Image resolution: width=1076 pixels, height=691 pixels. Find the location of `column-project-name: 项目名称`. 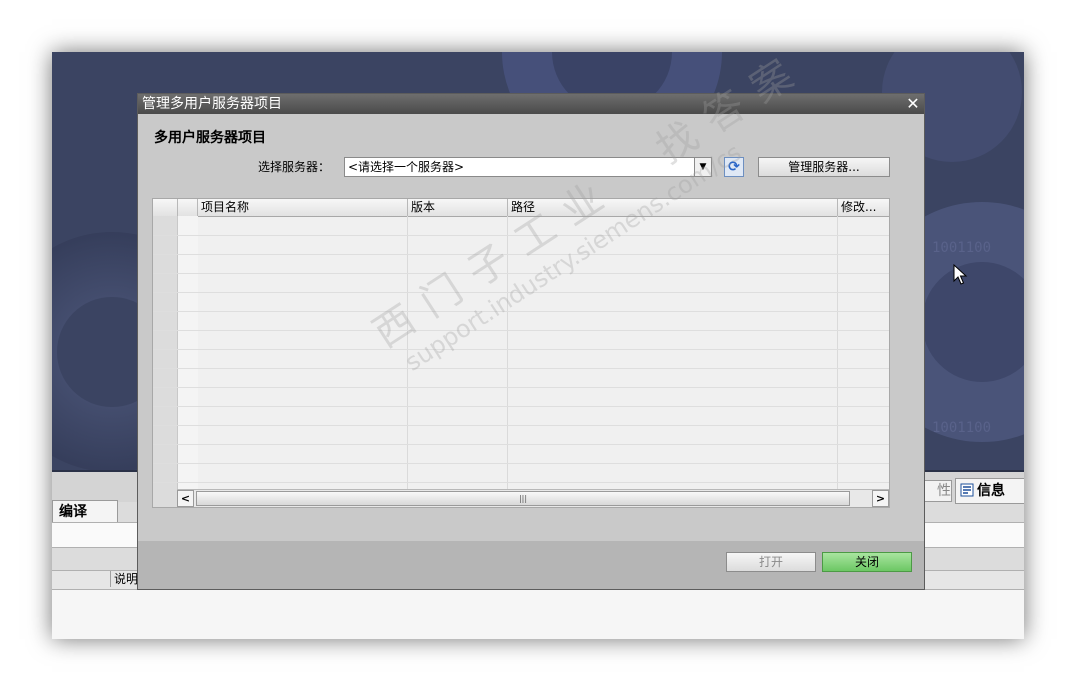

column-project-name: 项目名称 is located at coordinates (302, 207).